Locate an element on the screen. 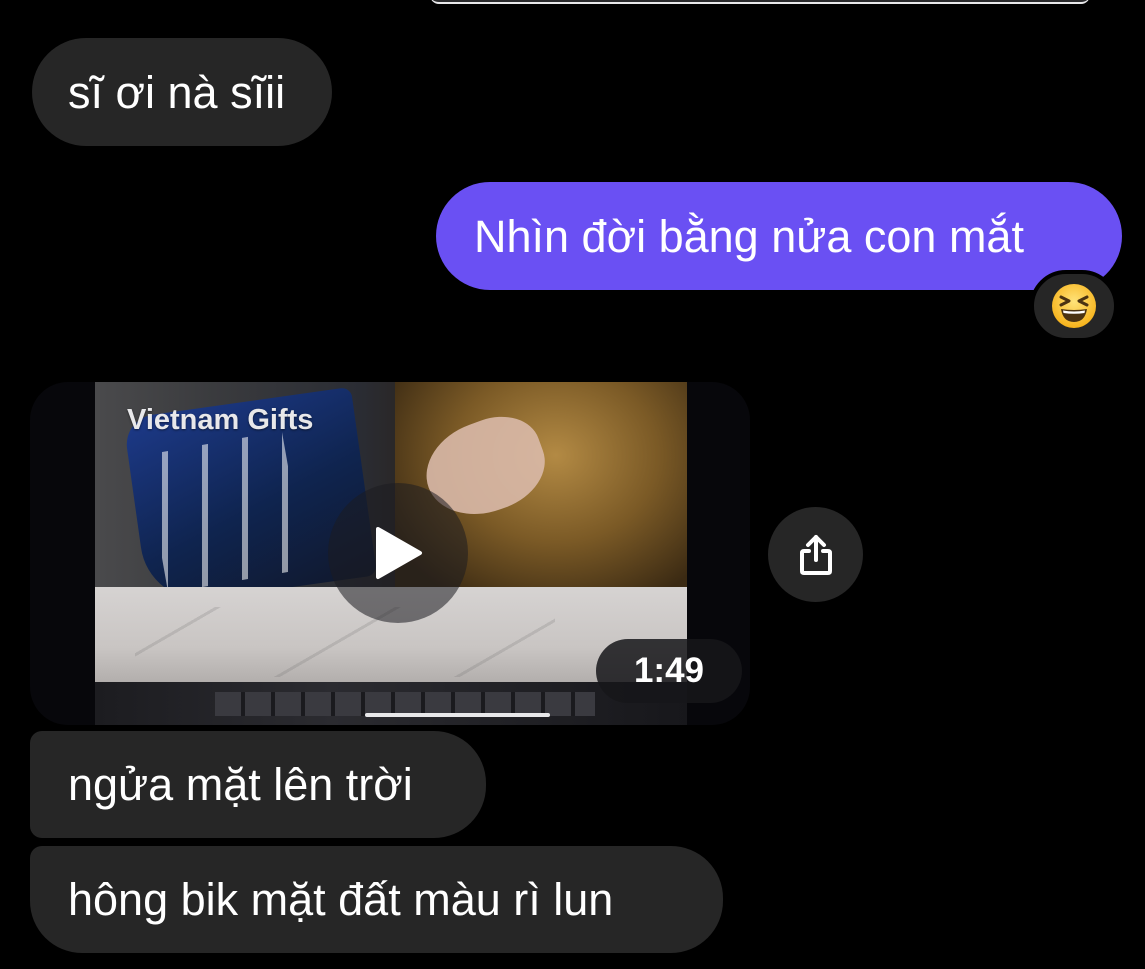 The height and width of the screenshot is (969, 1145). incoming-message-bubble: sĩ ơi nà sĩii is located at coordinates (182, 92).